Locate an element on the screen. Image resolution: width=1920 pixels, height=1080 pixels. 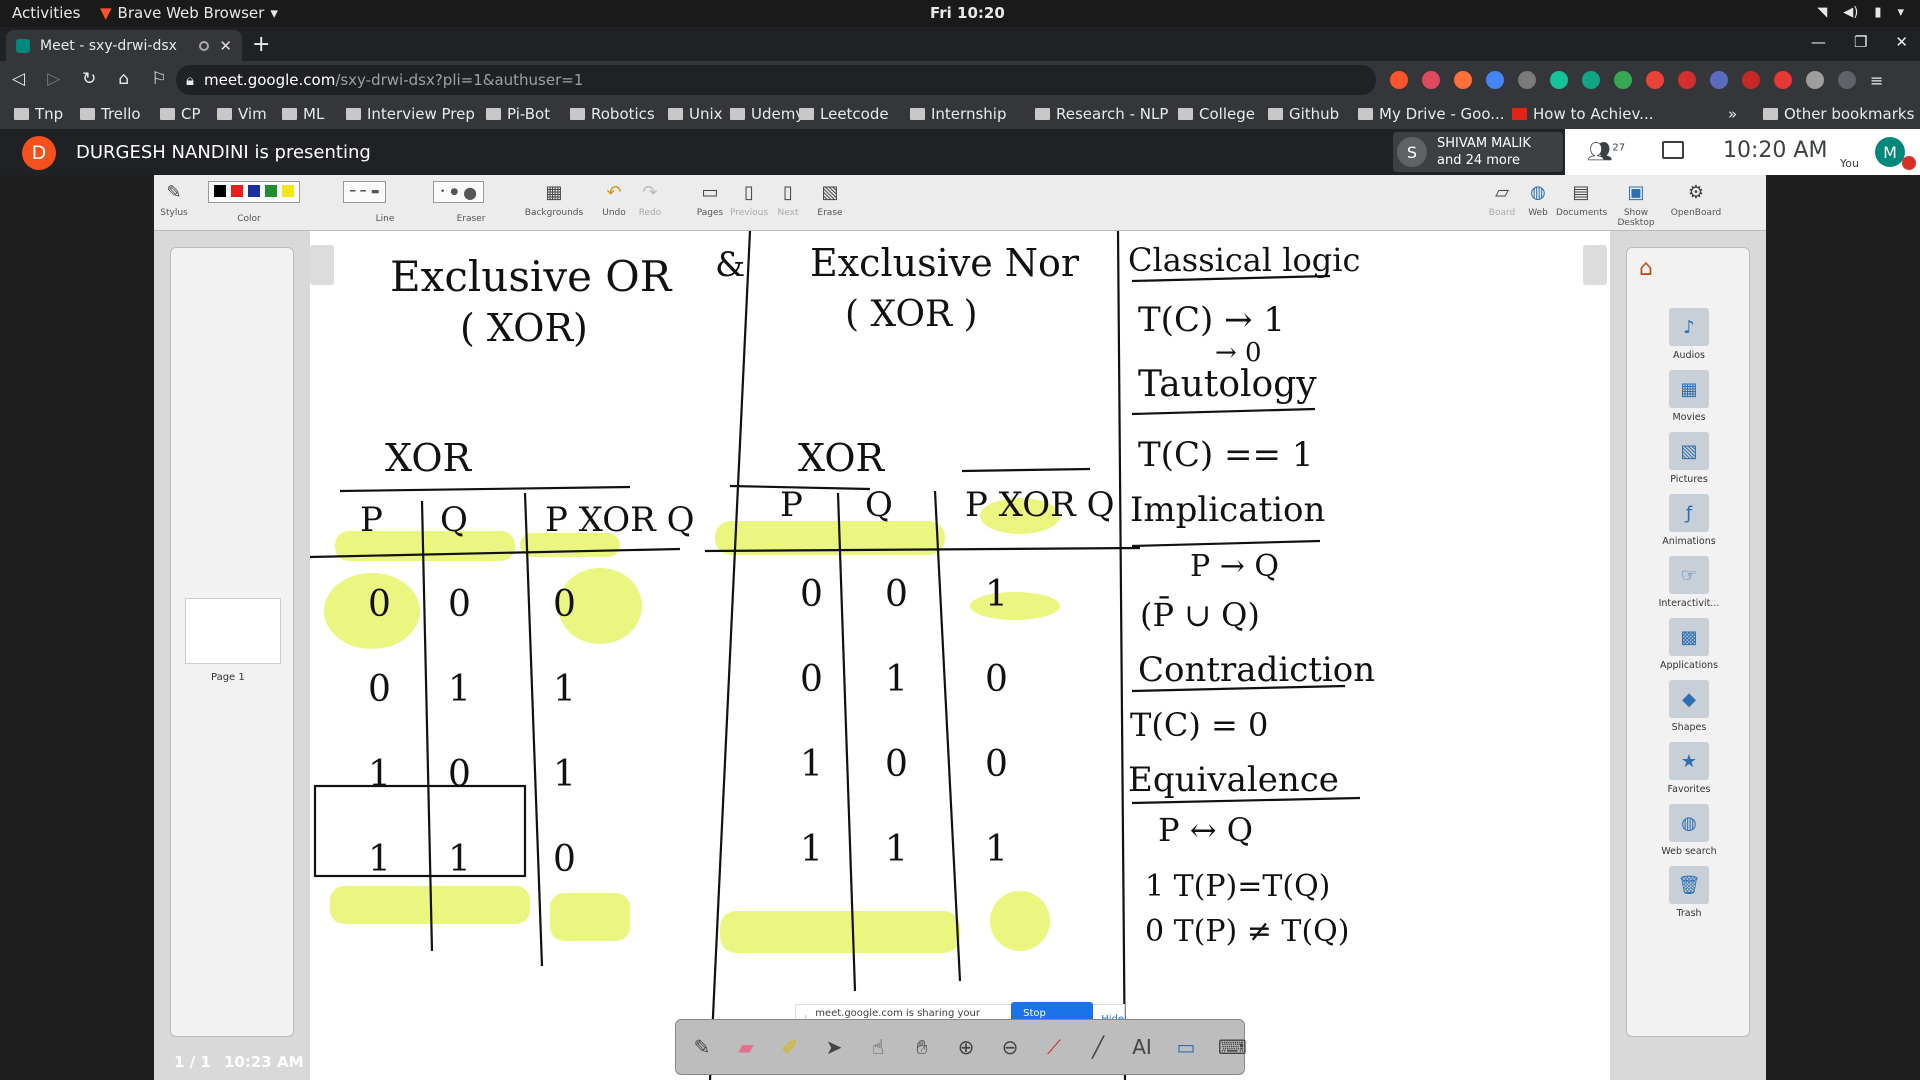
bookmark-item: Interview Prep is located at coordinates (410, 114).